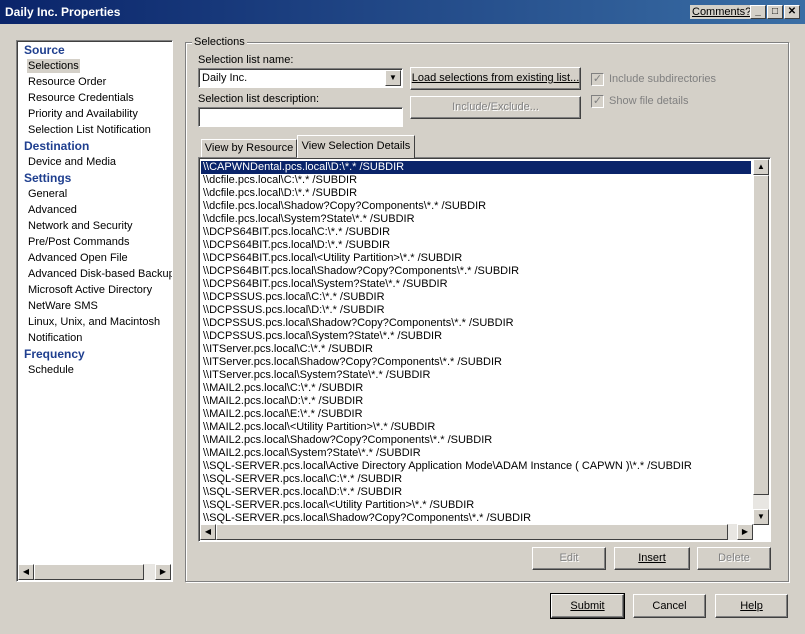 This screenshot has height=634, width=805. I want to click on list-item: \\SQL-SERVER.pcs.local\D:\*.* /SUBDIR, so click(302, 492).